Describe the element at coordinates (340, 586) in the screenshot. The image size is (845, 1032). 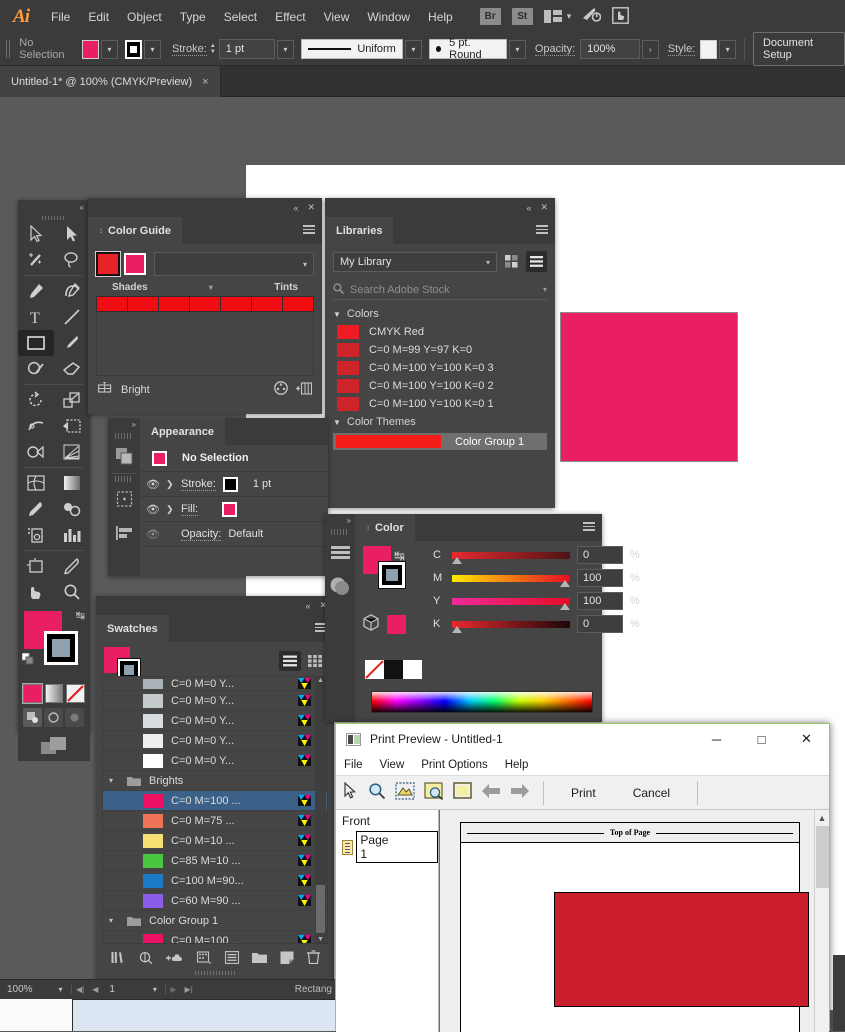
I see `transparency-dock-icon` at that location.